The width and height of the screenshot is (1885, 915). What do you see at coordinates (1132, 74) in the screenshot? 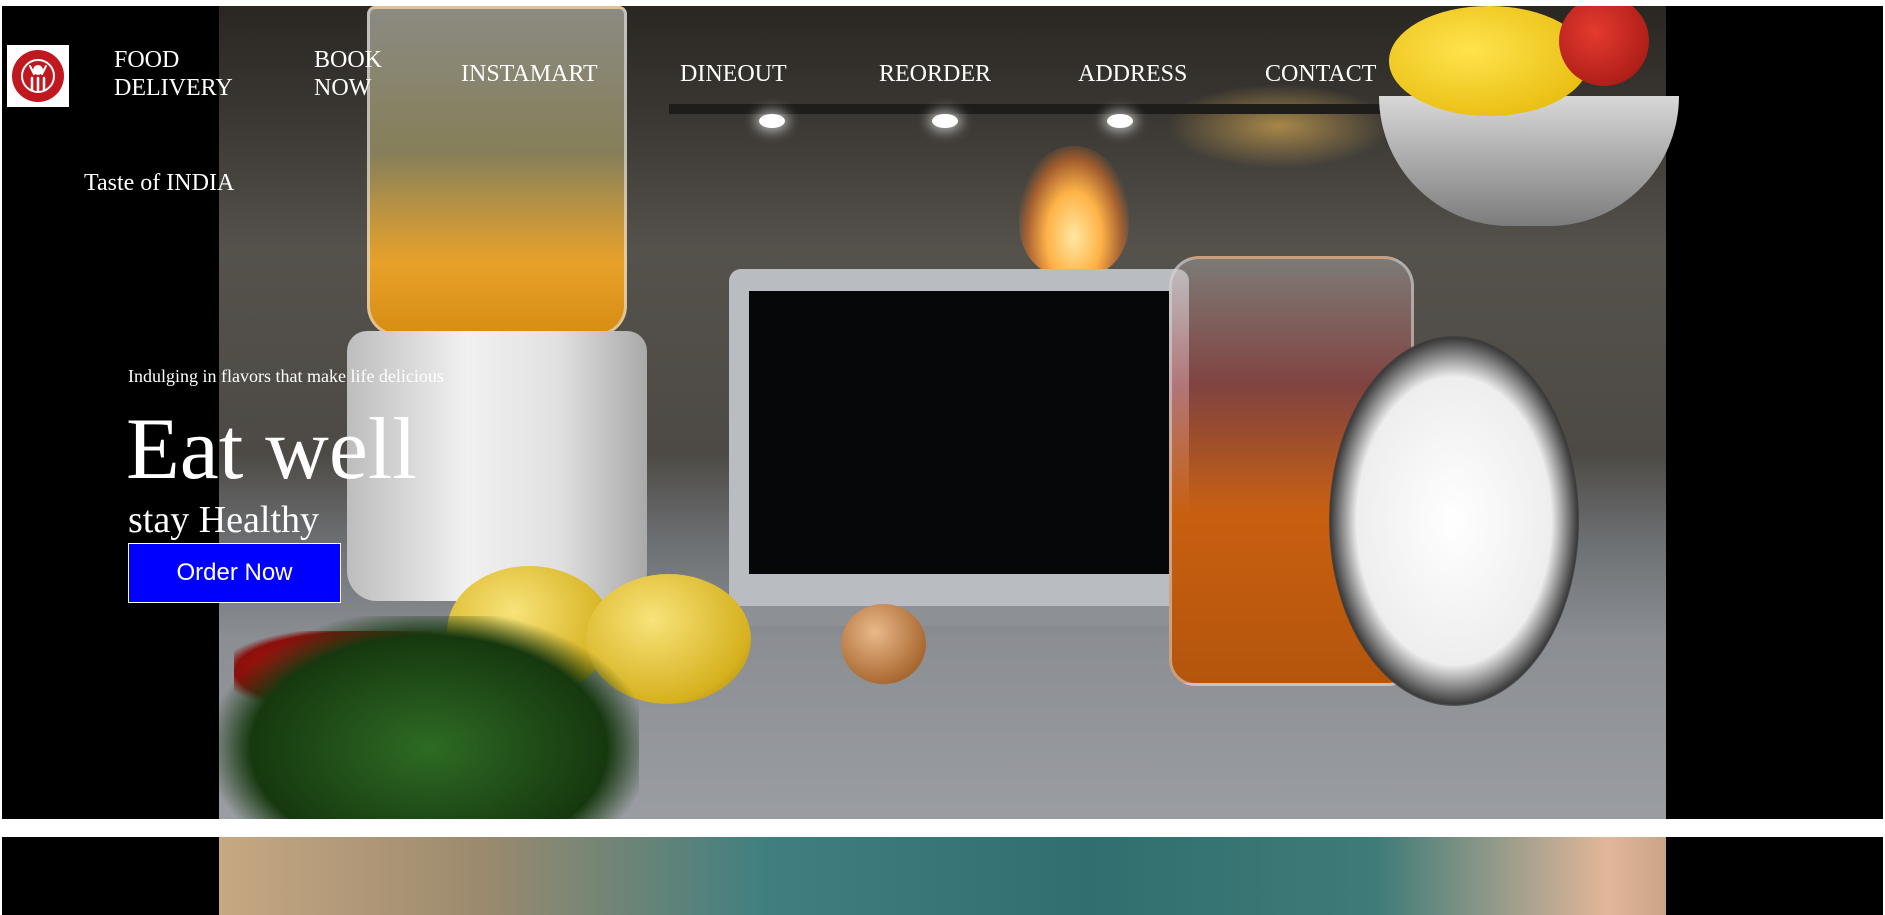
I see `nav-item-address: ADDRESS` at bounding box center [1132, 74].